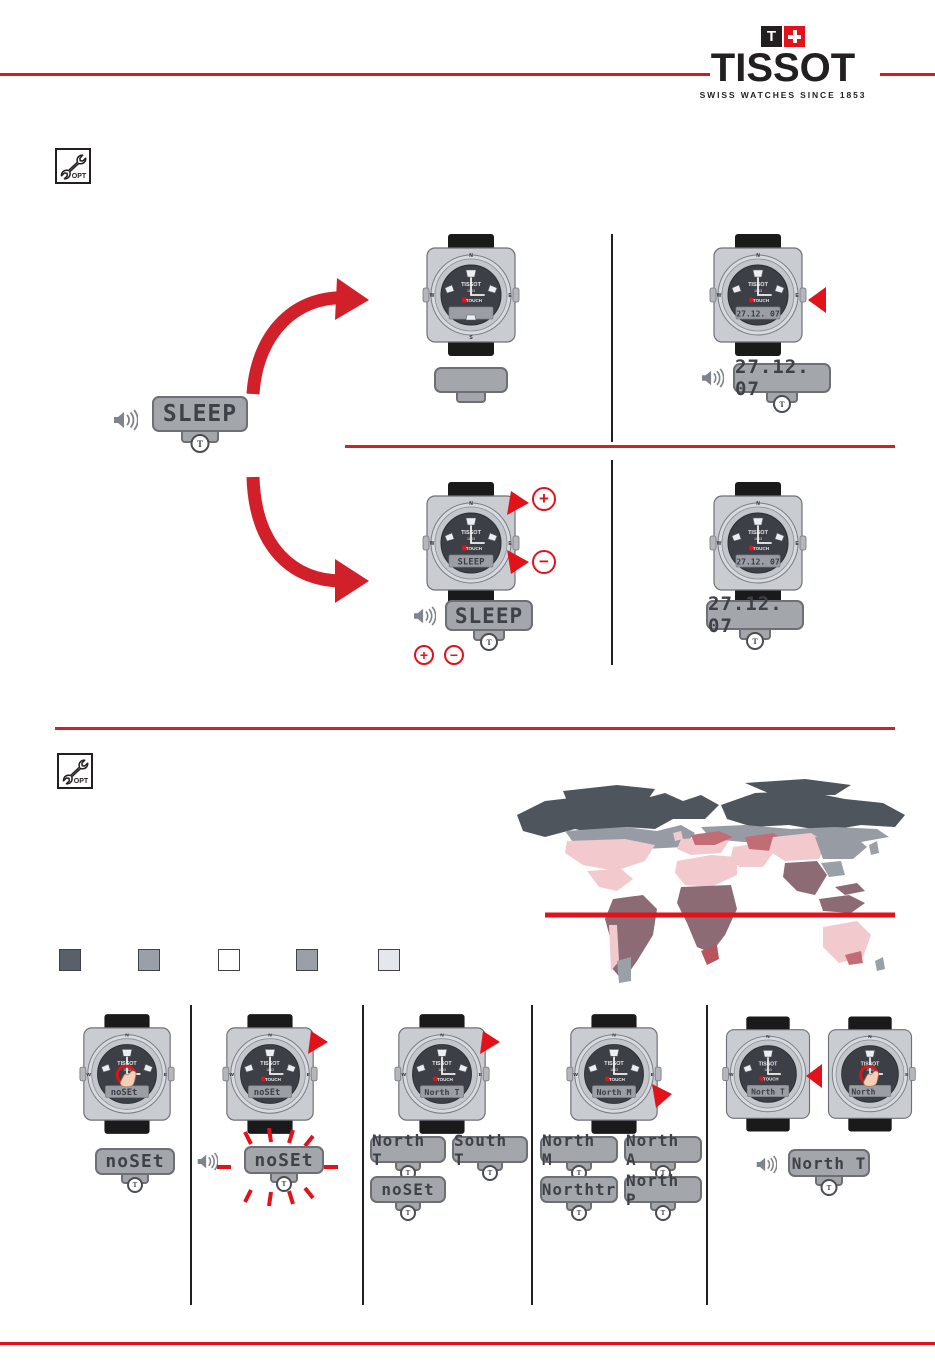 The height and width of the screenshot is (1363, 935). I want to click on svg-text: North, so click(863, 1091).